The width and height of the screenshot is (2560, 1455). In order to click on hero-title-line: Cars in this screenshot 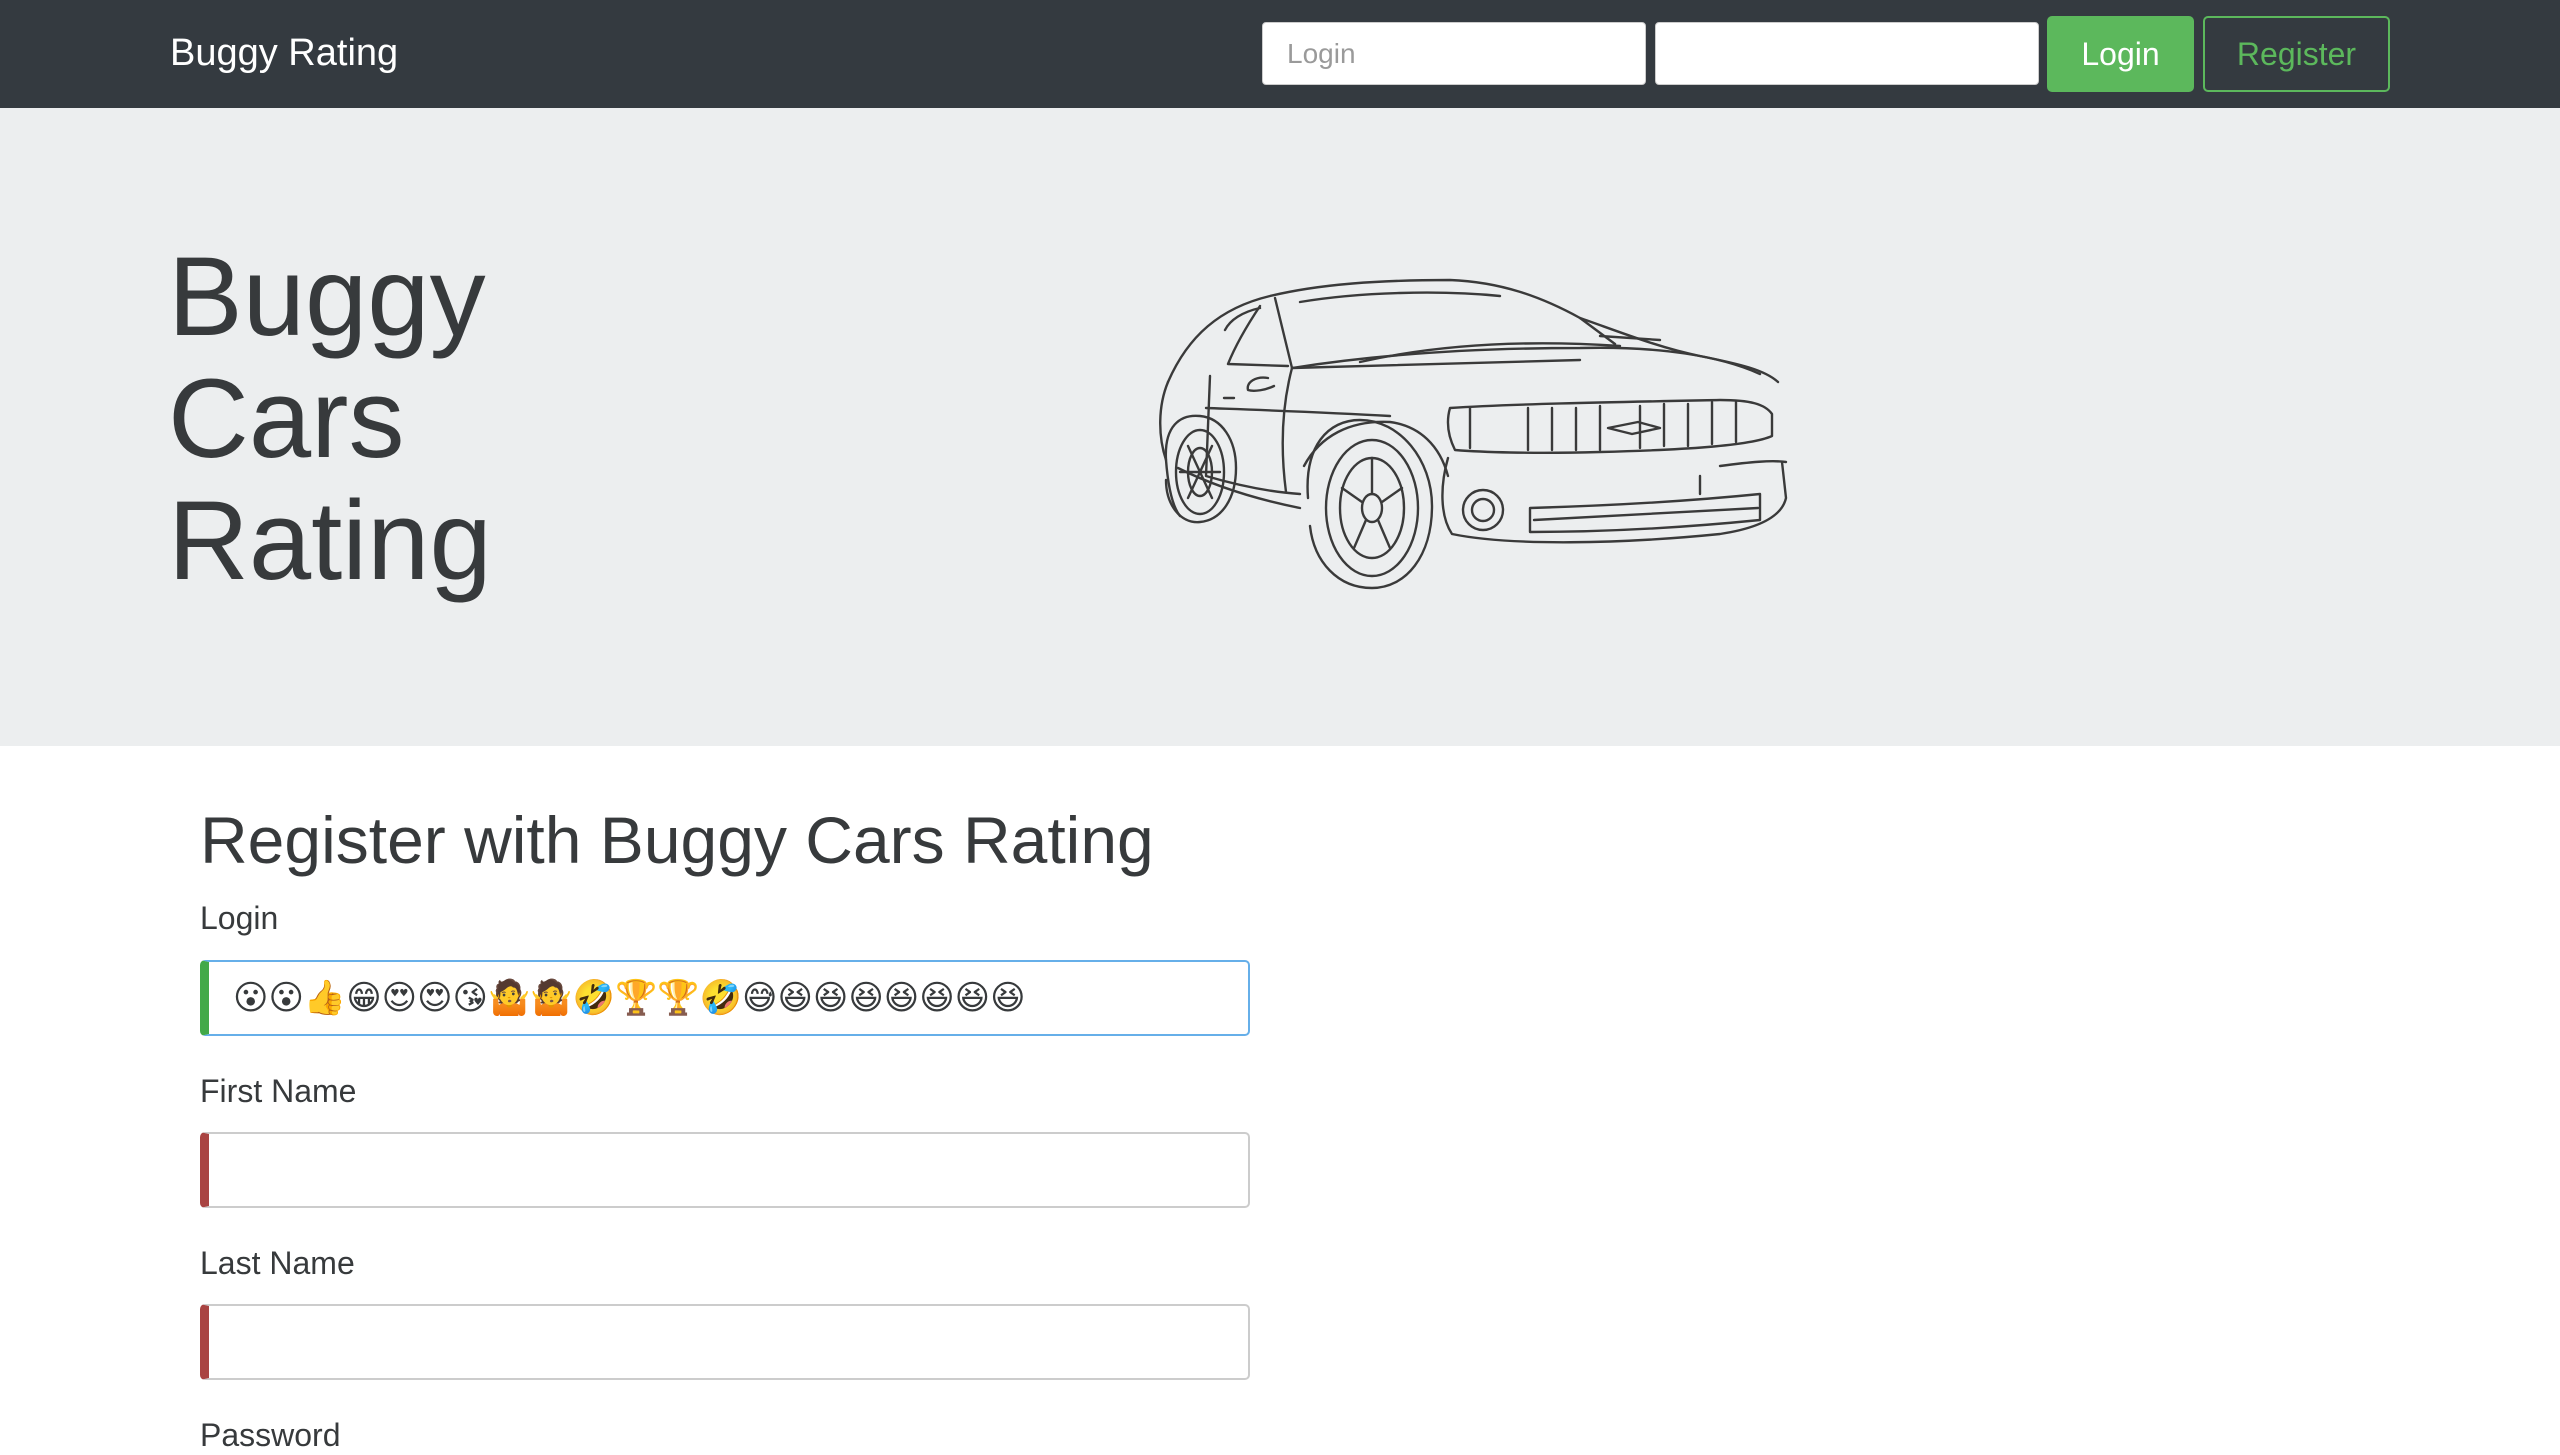, I will do `click(286, 418)`.